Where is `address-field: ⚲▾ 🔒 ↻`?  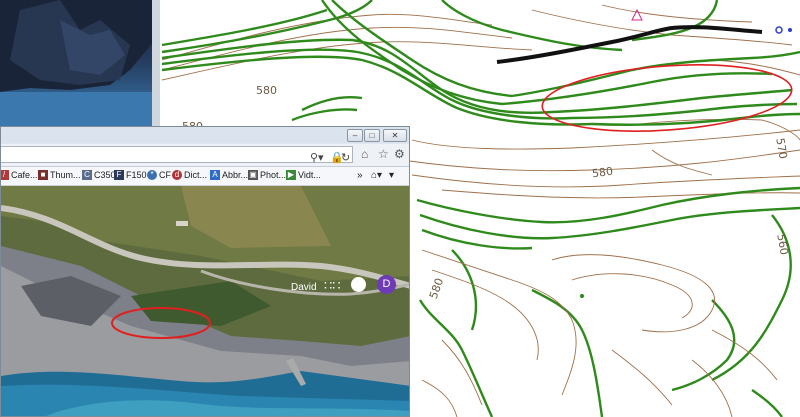
address-field: ⚲▾ 🔒 ↻ is located at coordinates (177, 155).